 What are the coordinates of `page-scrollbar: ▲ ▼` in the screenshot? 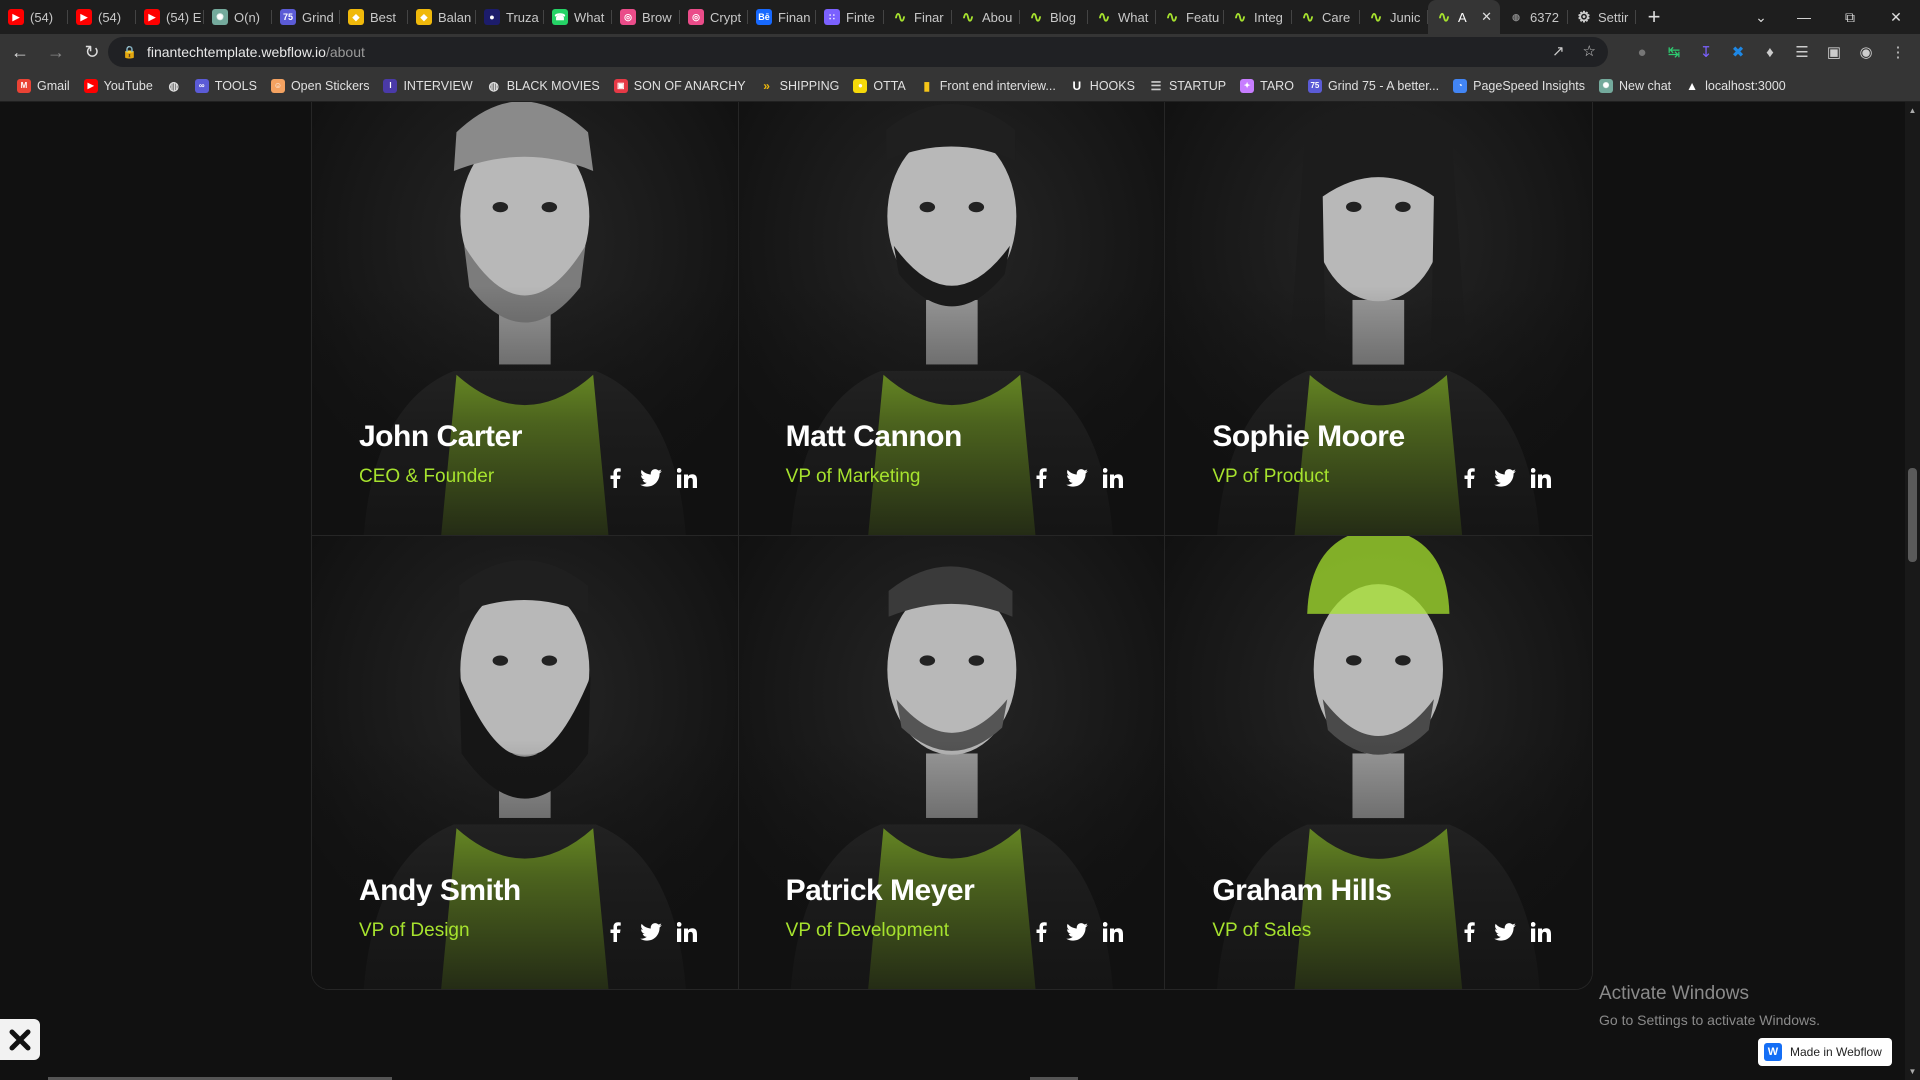 It's located at (1912, 591).